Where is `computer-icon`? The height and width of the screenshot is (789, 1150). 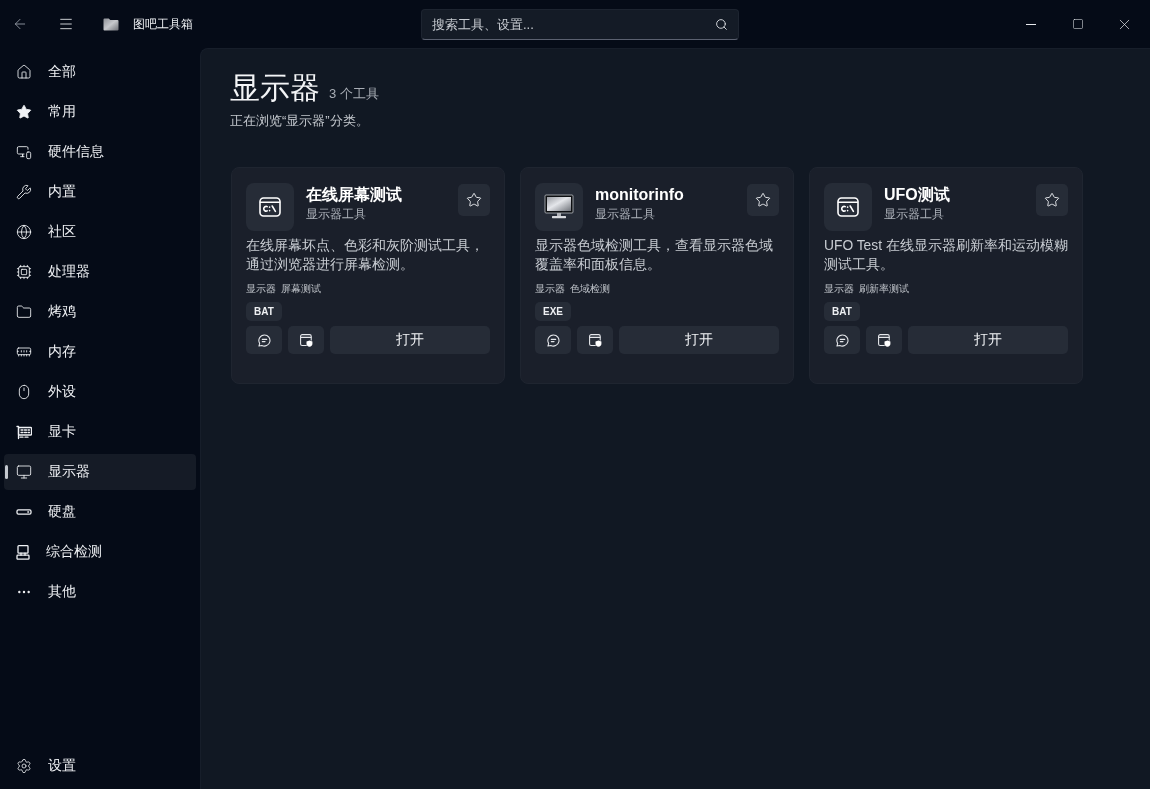 computer-icon is located at coordinates (23, 552).